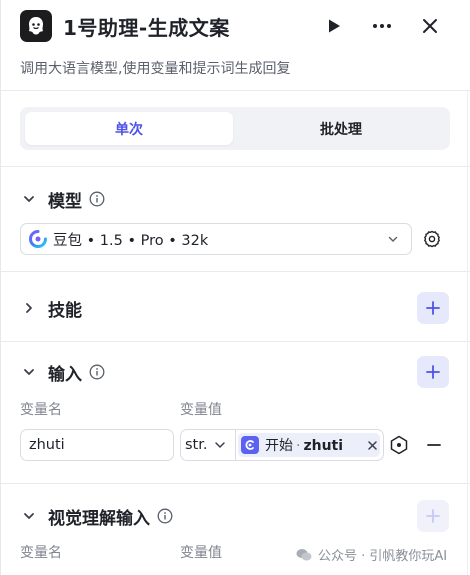 Image resolution: width=470 pixels, height=575 pixels. I want to click on input-section-header: 输入, so click(62, 372).